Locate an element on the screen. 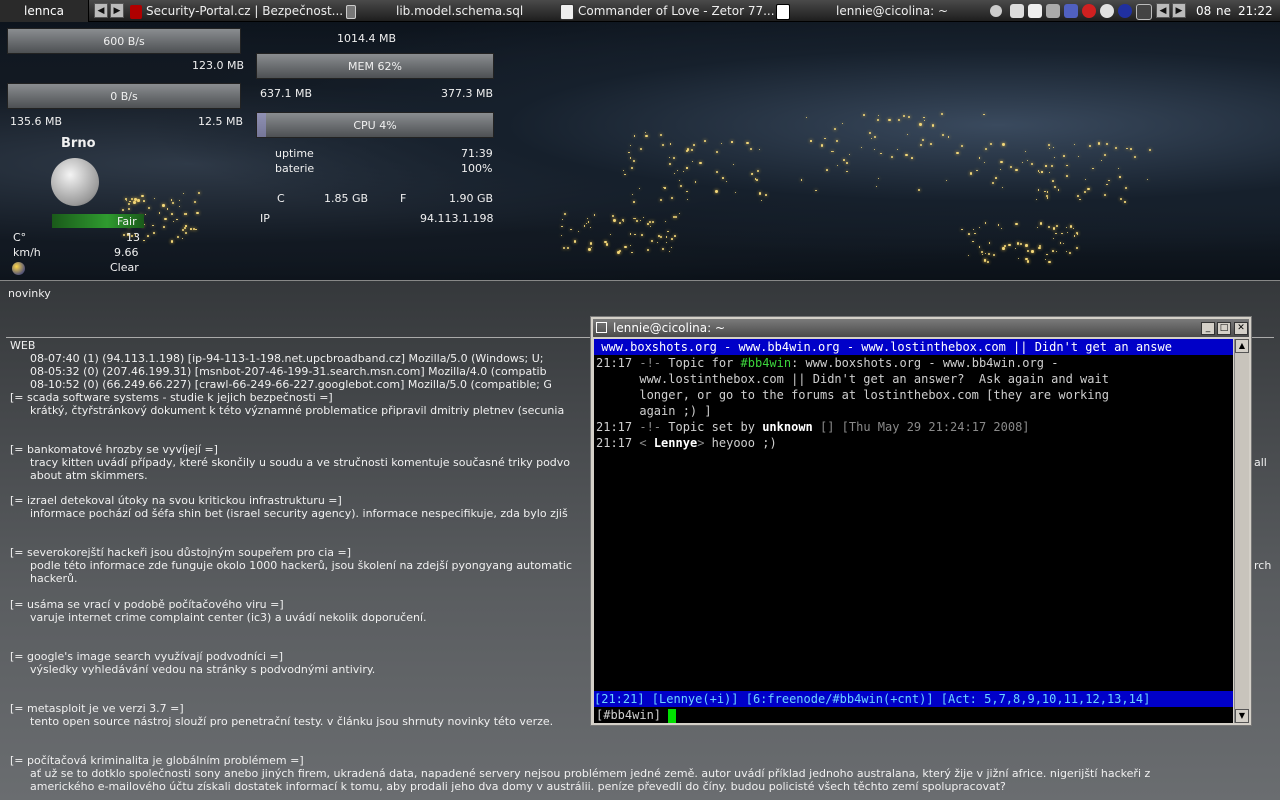 This screenshot has width=1280, height=800. disk-c-value: 1.85 GB is located at coordinates (346, 198).